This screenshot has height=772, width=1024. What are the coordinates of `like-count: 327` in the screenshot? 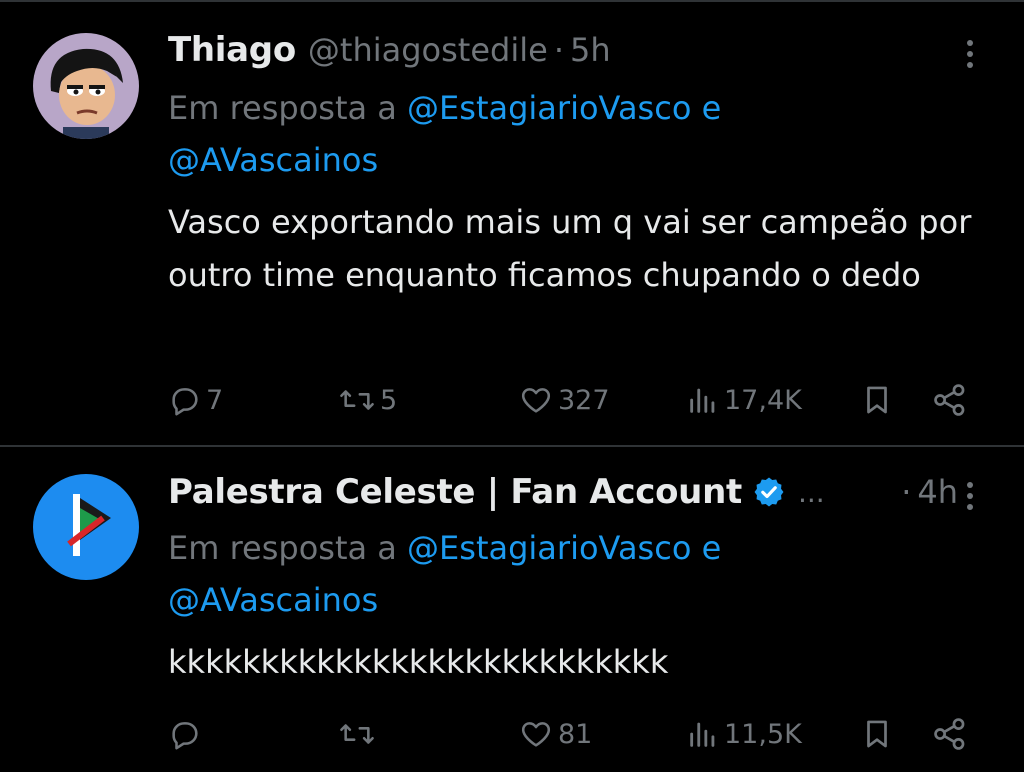 It's located at (584, 400).